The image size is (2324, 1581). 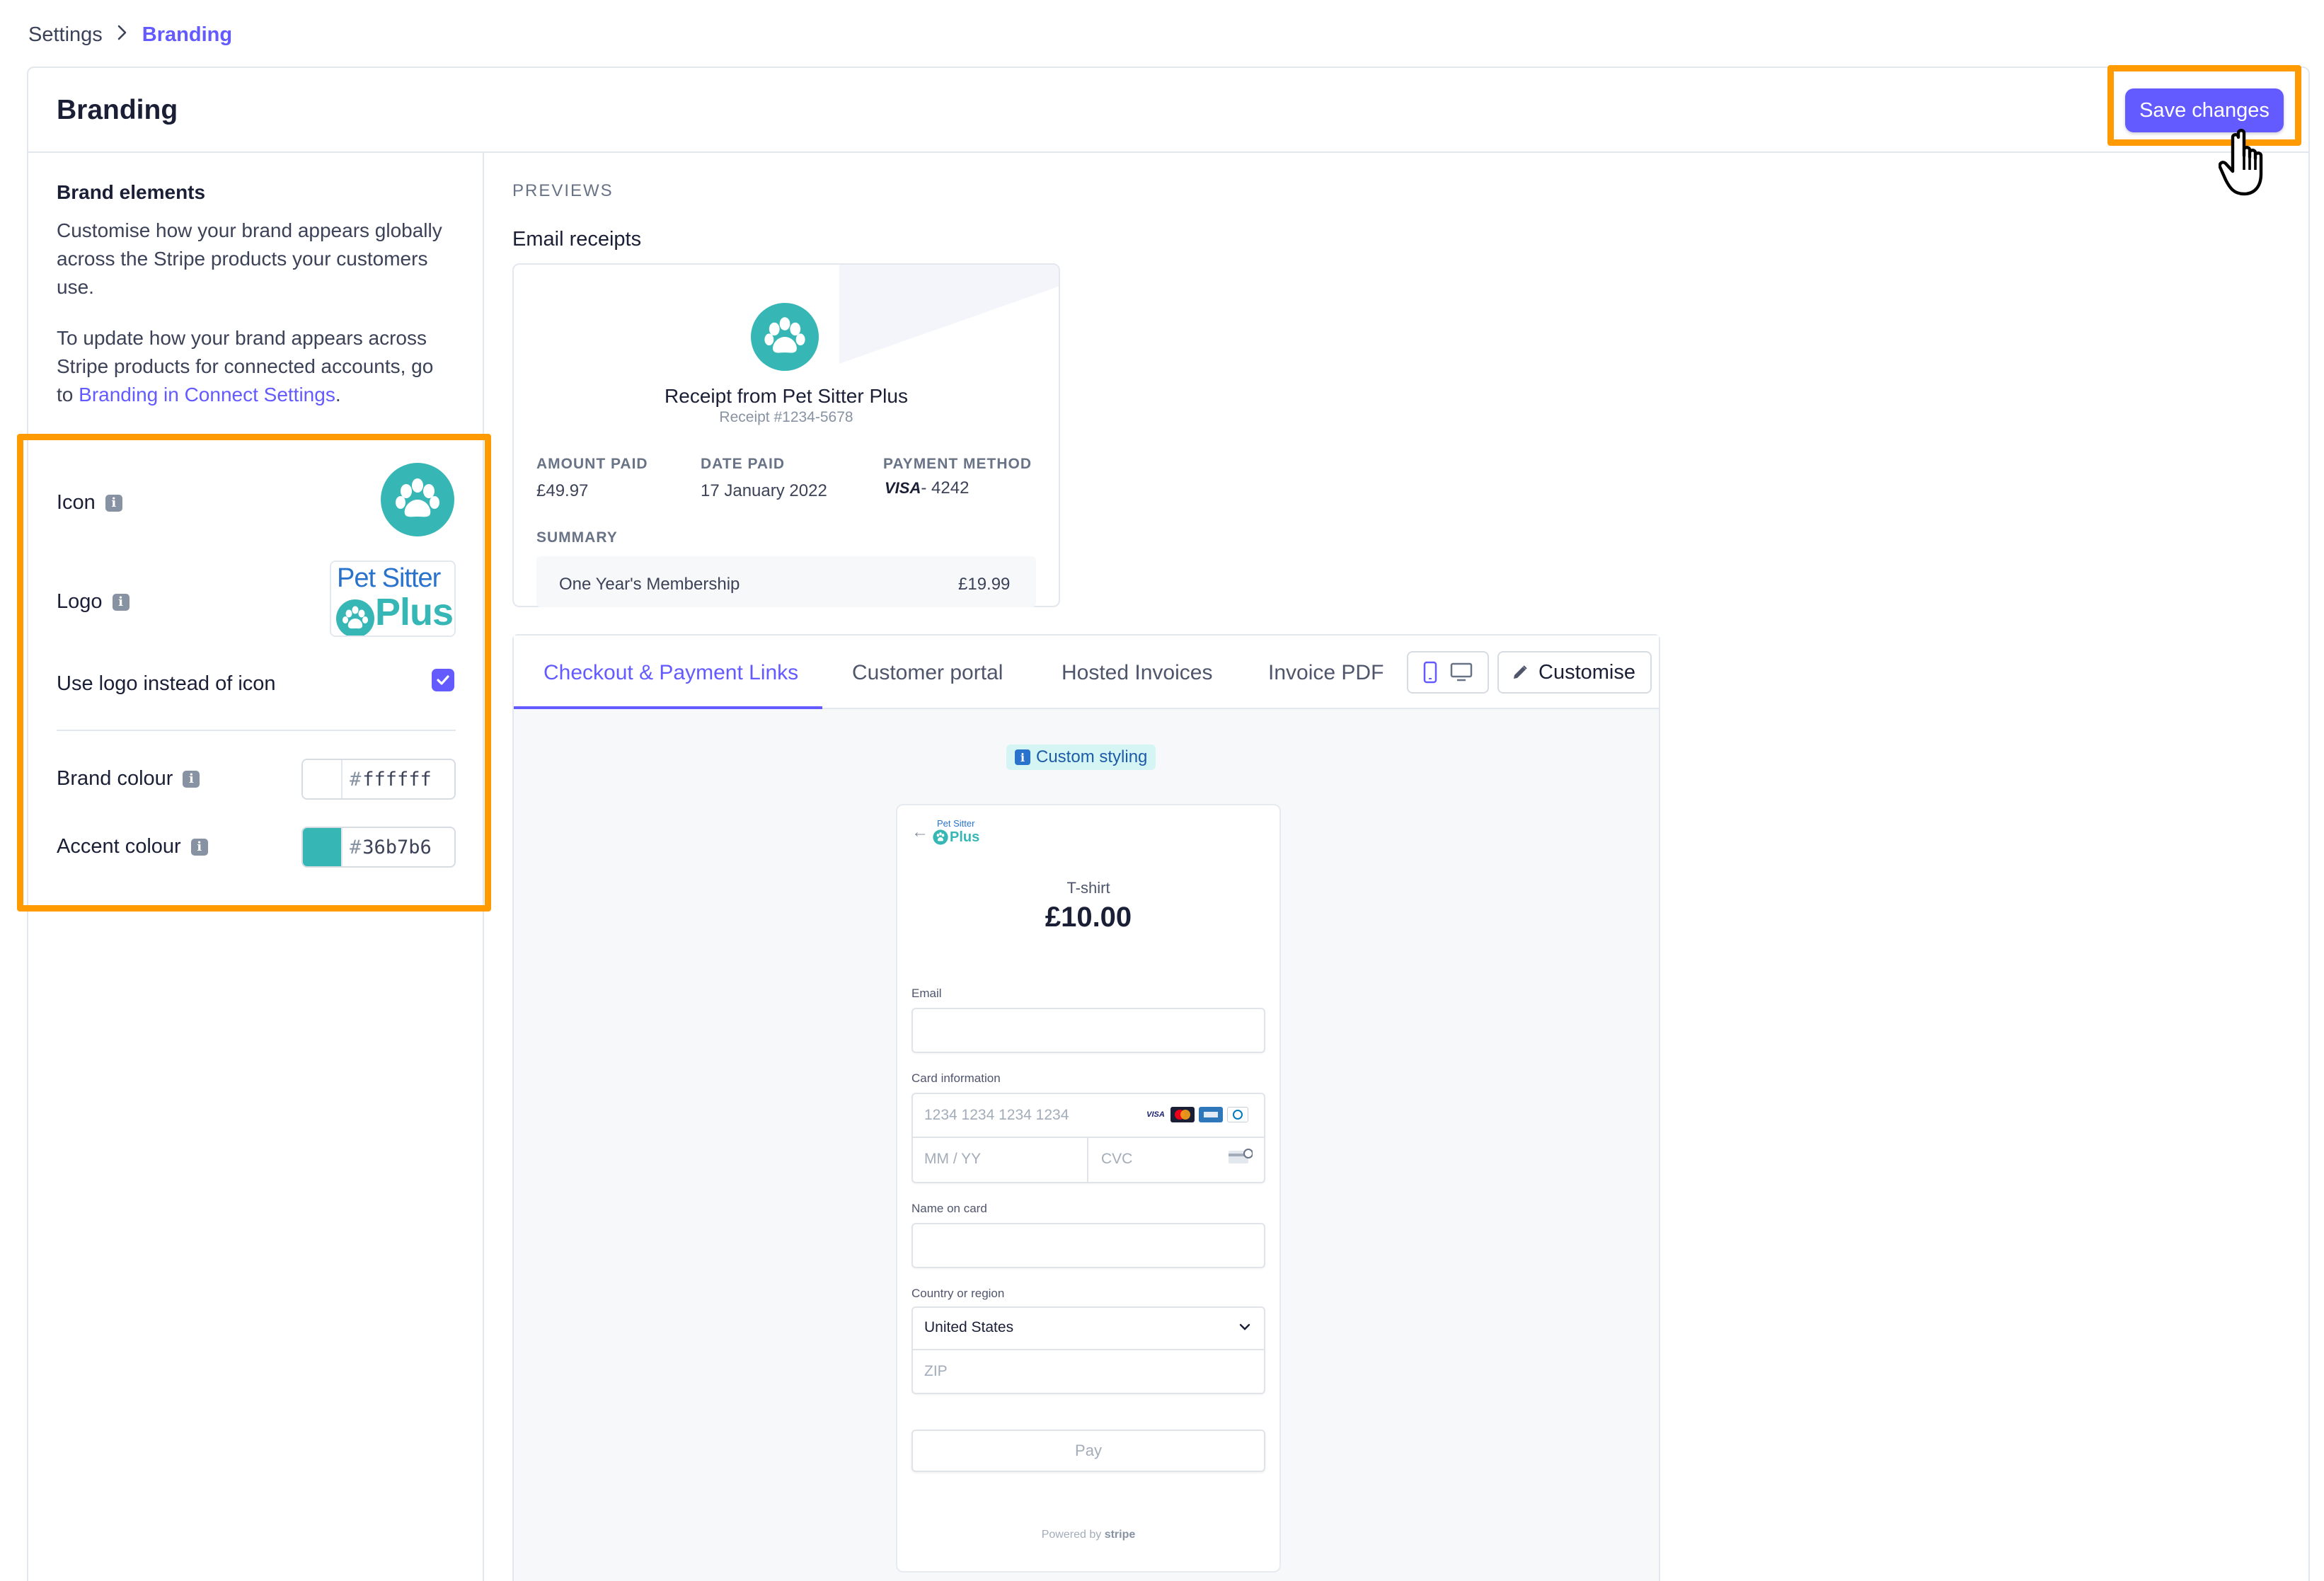 I want to click on custom-styling-label: Custom styling, so click(x=1092, y=757).